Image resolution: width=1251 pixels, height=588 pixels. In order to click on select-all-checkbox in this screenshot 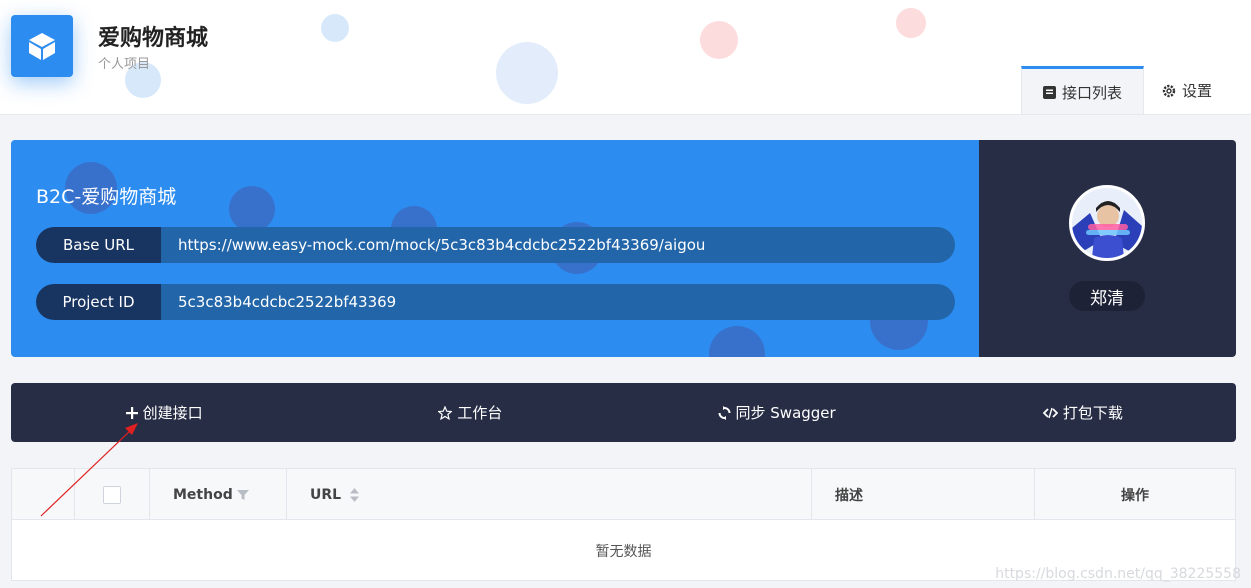, I will do `click(112, 494)`.